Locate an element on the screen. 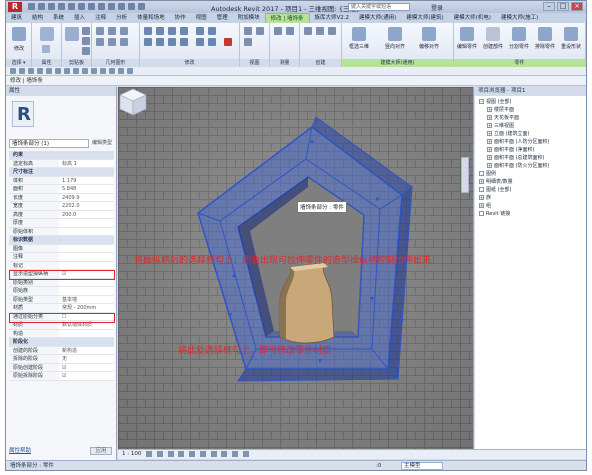  browser-item: + 族 is located at coordinates (485, 198).